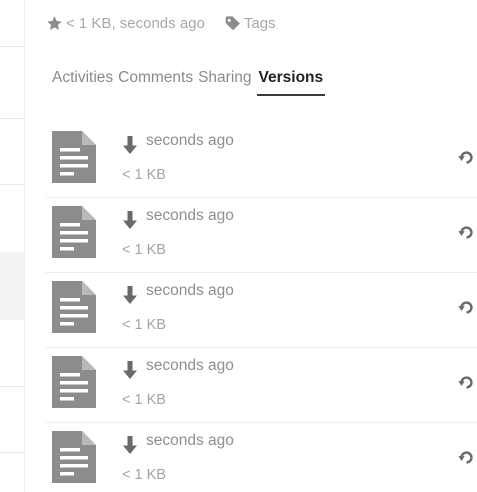  I want to click on tags-button: Tags, so click(250, 23).